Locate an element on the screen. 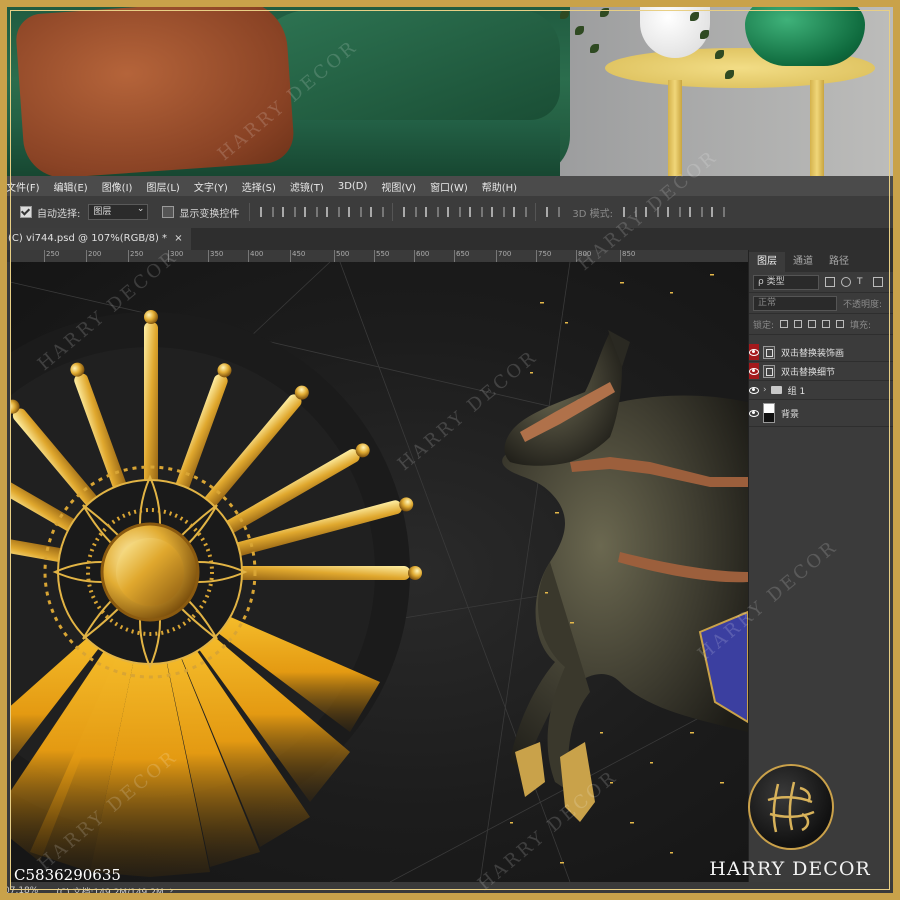 The width and height of the screenshot is (900, 900). ruler-tick: 400 is located at coordinates (255, 256).